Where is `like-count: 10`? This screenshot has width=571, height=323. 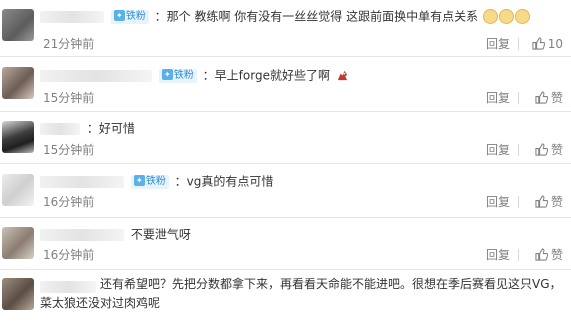 like-count: 10 is located at coordinates (555, 44).